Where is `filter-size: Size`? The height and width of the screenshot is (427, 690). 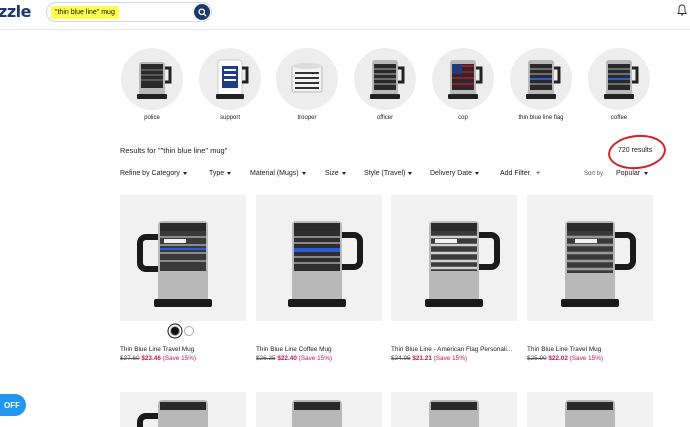
filter-size: Size is located at coordinates (335, 173).